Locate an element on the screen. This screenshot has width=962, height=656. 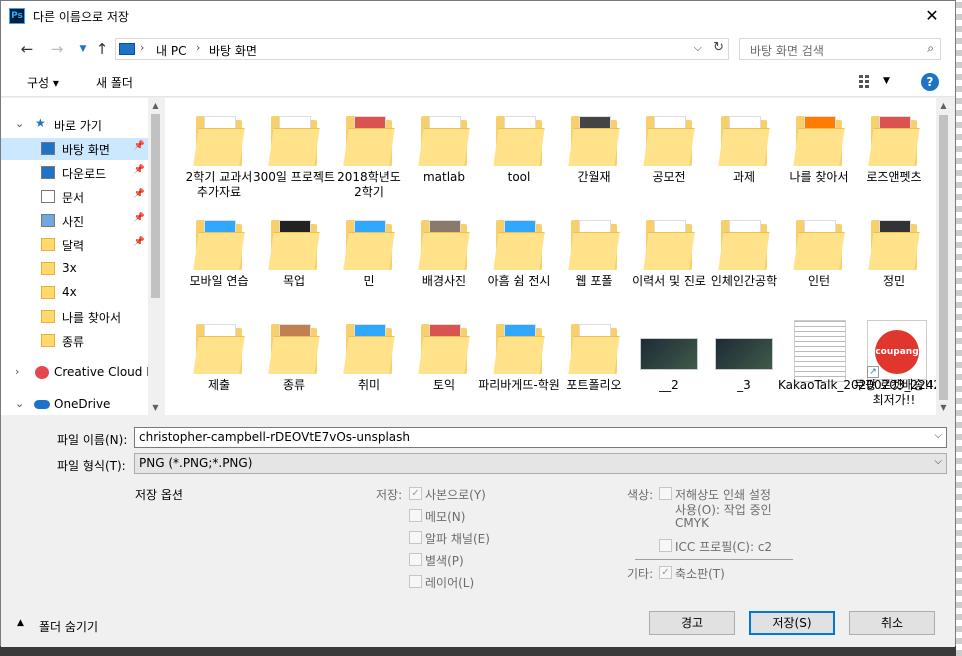
cancel-button: 취소 is located at coordinates (892, 623).